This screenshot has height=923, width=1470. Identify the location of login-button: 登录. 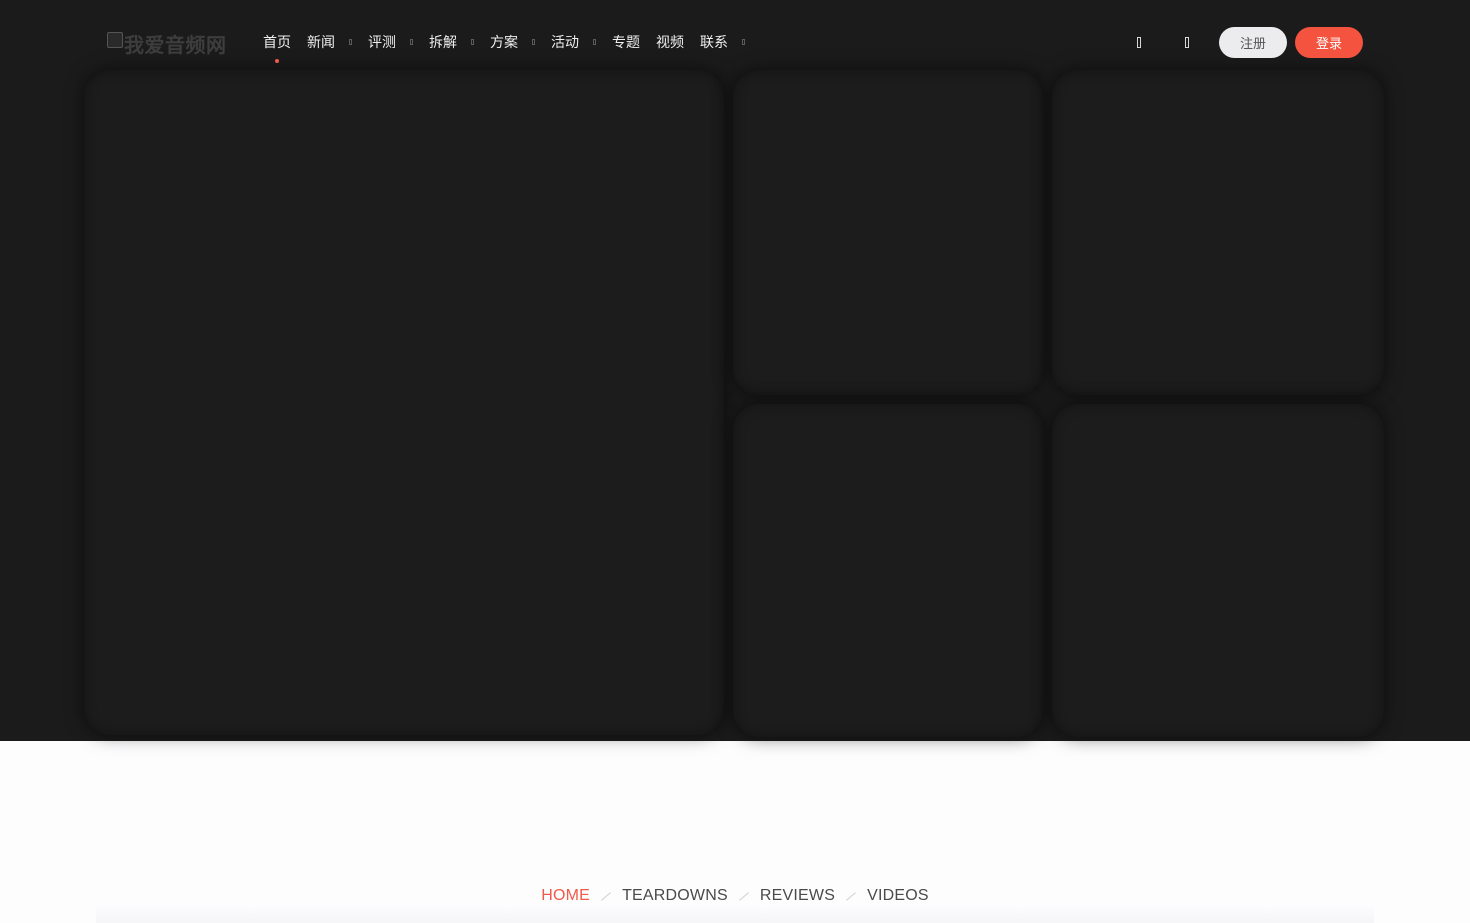
(1328, 42).